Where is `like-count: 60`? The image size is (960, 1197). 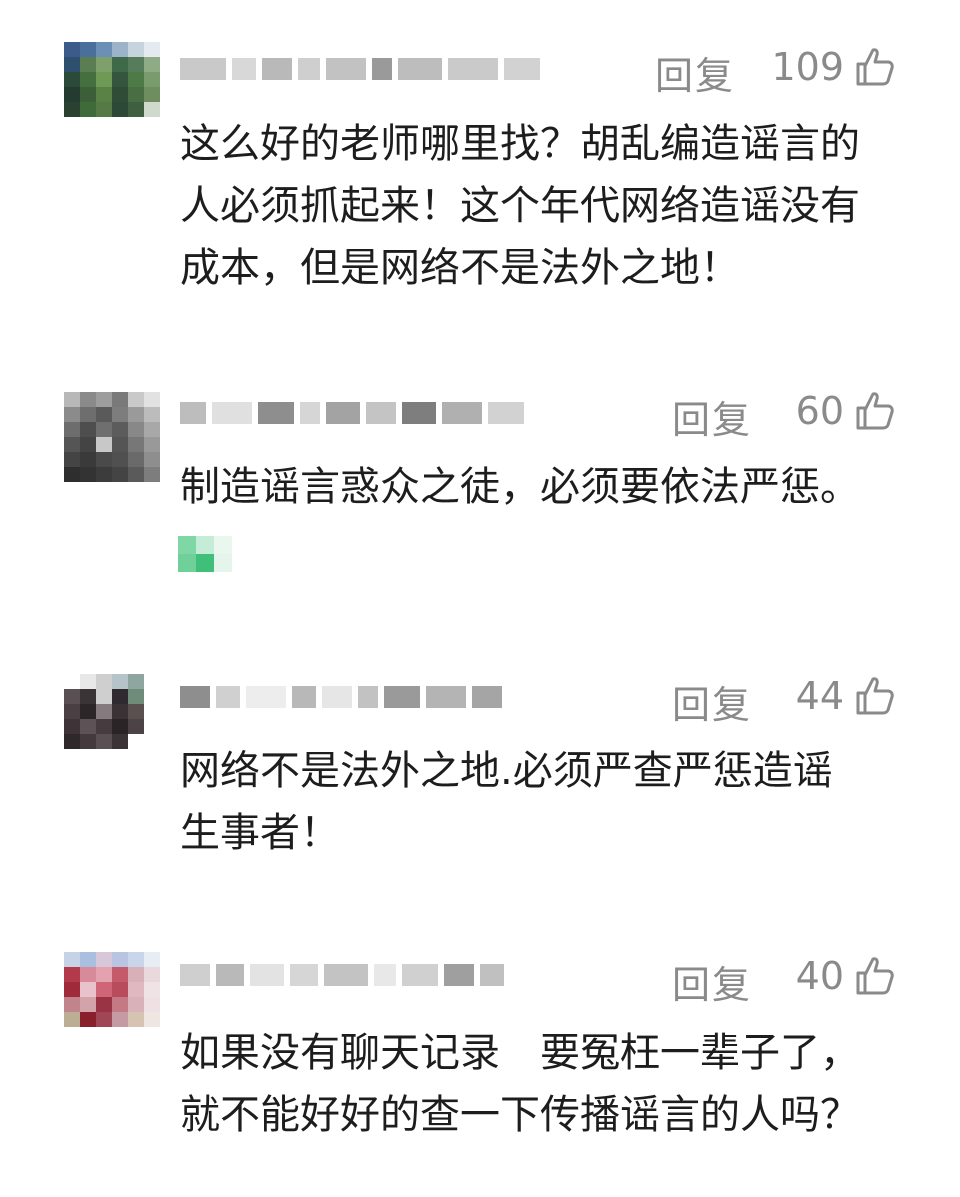 like-count: 60 is located at coordinates (819, 411).